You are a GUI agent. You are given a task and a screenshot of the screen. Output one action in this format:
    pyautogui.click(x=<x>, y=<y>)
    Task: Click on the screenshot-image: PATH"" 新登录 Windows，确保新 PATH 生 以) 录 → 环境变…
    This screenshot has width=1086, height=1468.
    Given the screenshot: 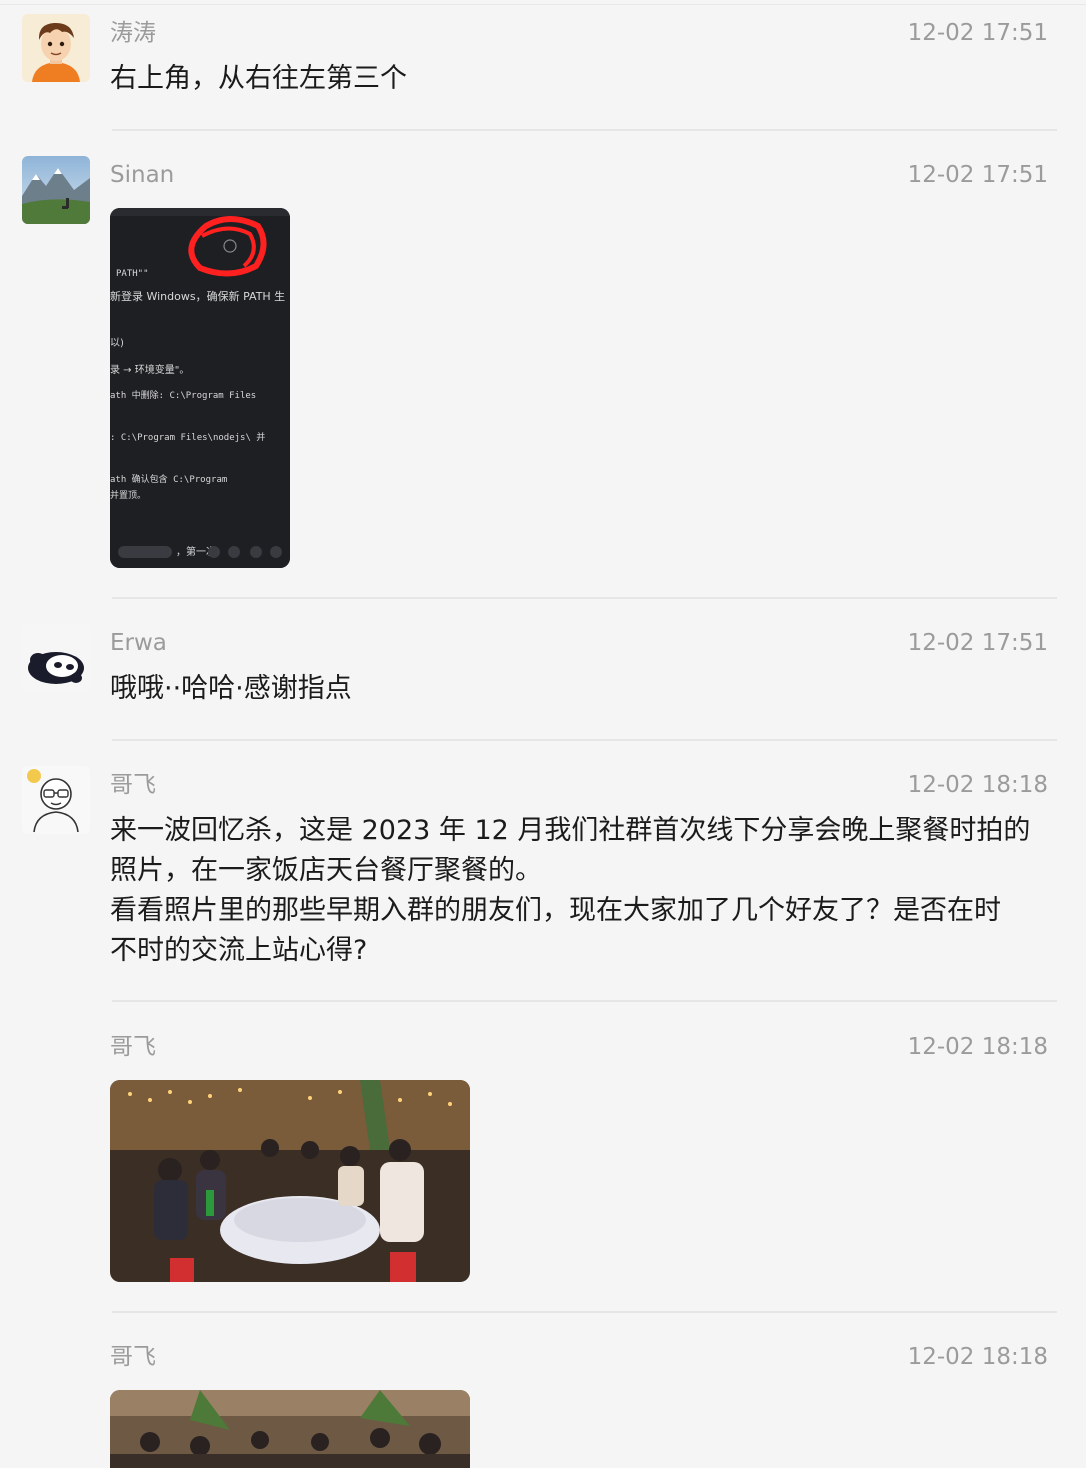 What is the action you would take?
    pyautogui.click(x=200, y=388)
    